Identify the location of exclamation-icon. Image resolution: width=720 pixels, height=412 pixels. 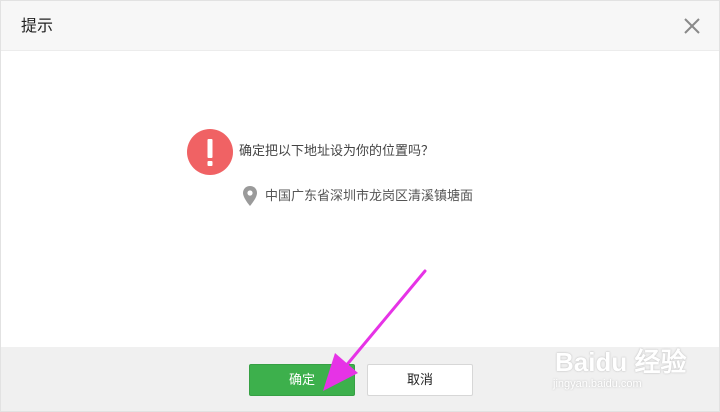
(210, 152).